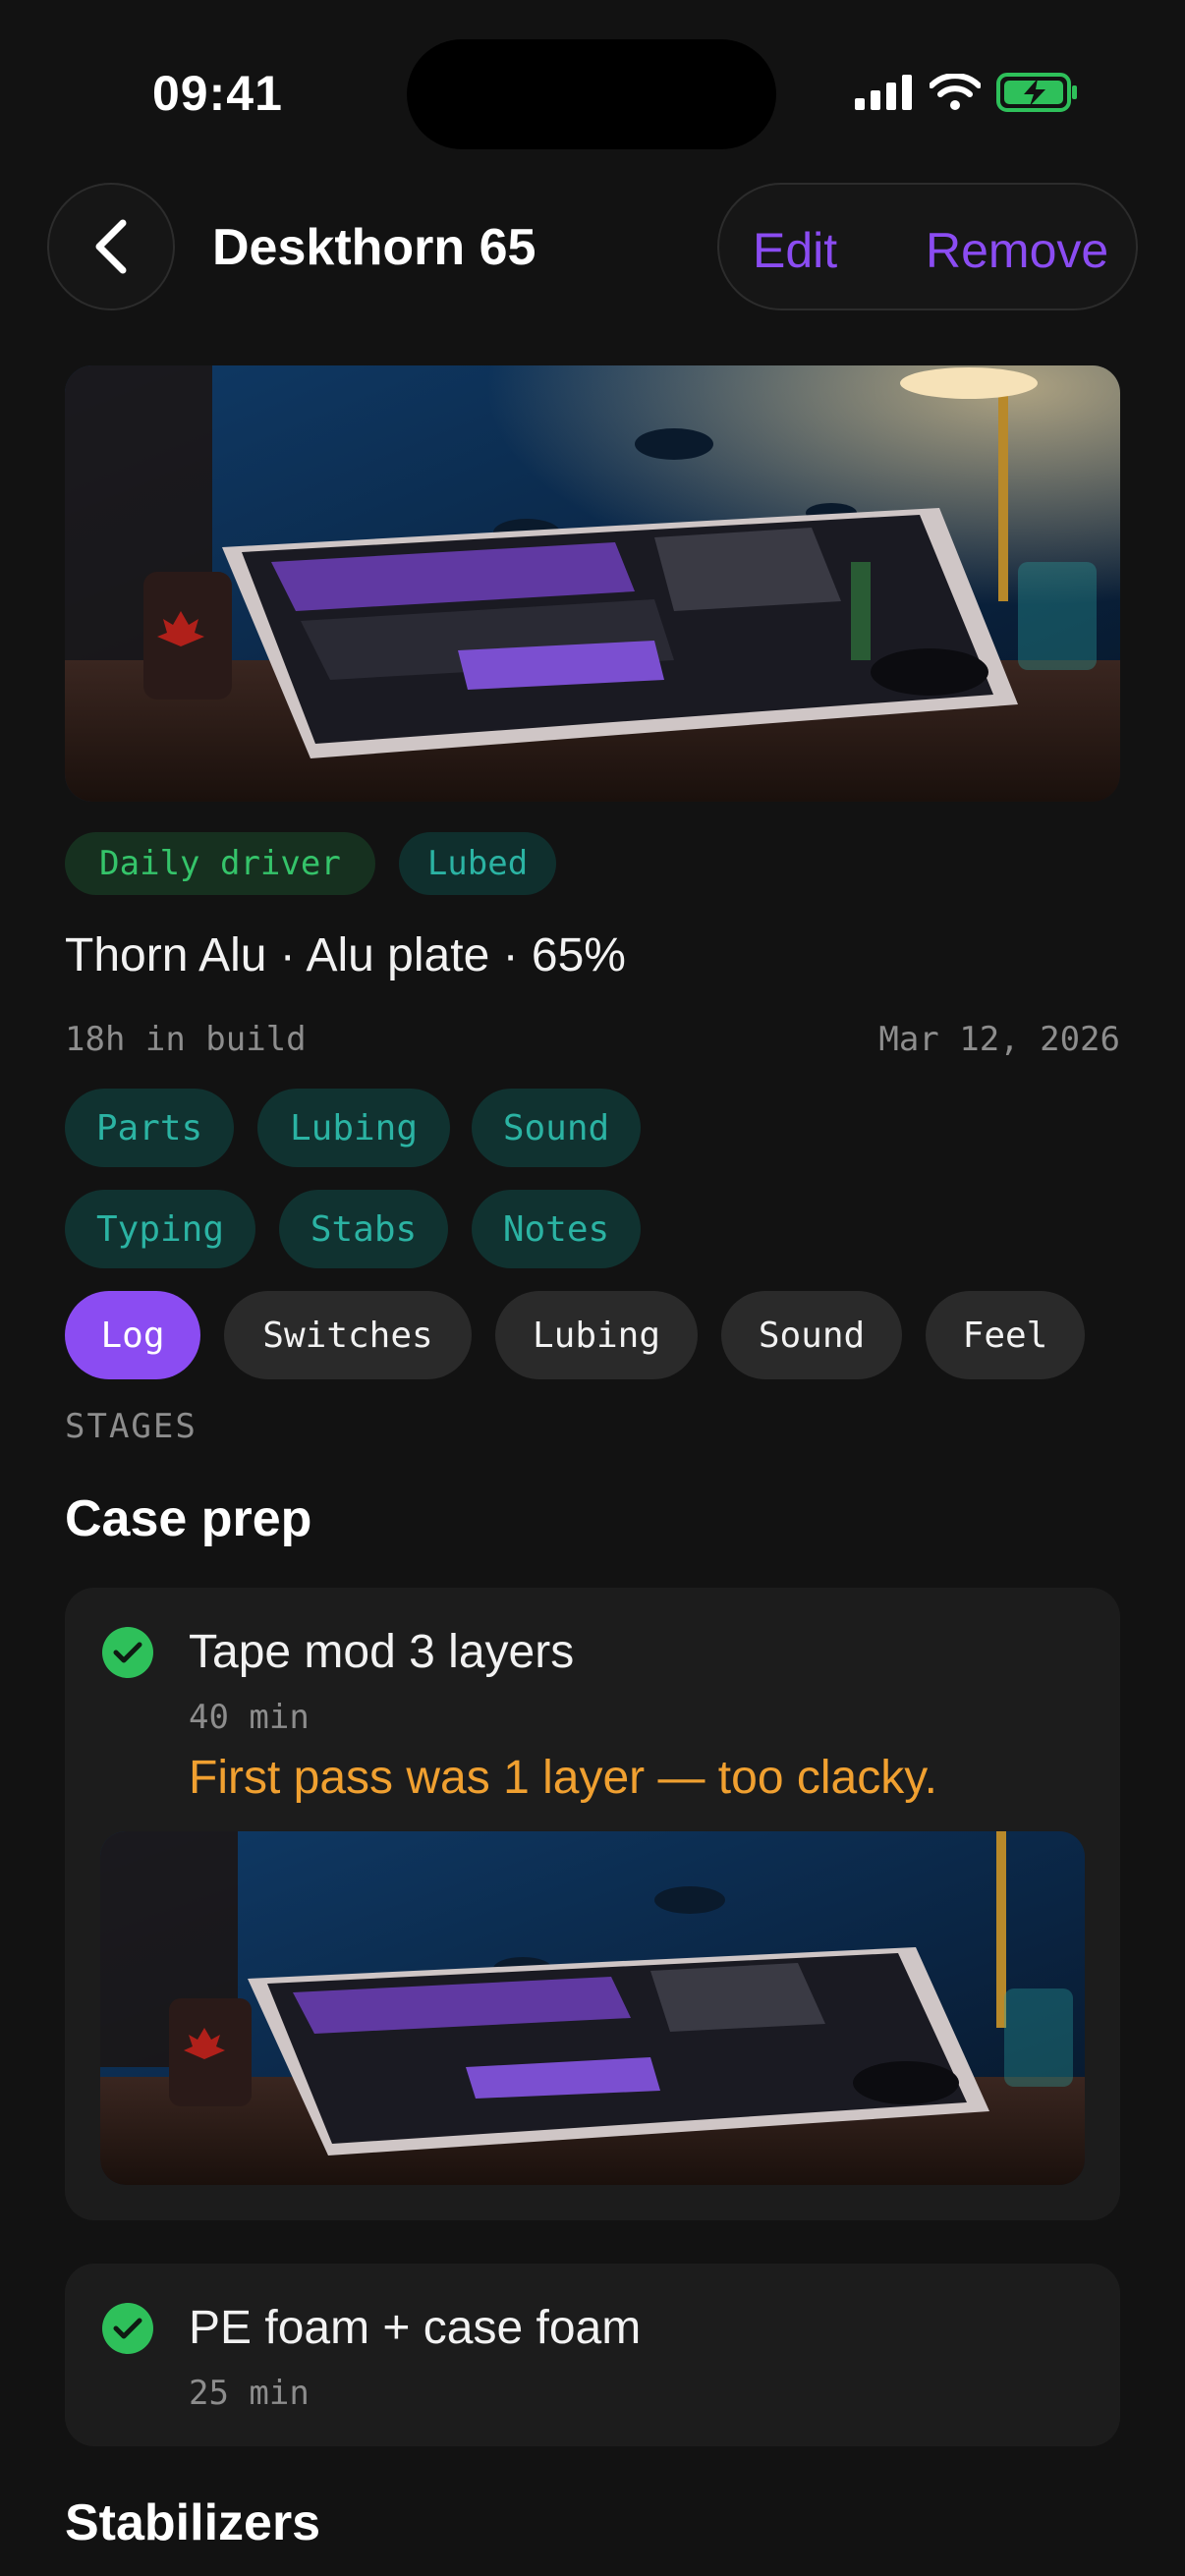  Describe the element at coordinates (353, 1128) in the screenshot. I see `section-chip-lubing: Lubing` at that location.